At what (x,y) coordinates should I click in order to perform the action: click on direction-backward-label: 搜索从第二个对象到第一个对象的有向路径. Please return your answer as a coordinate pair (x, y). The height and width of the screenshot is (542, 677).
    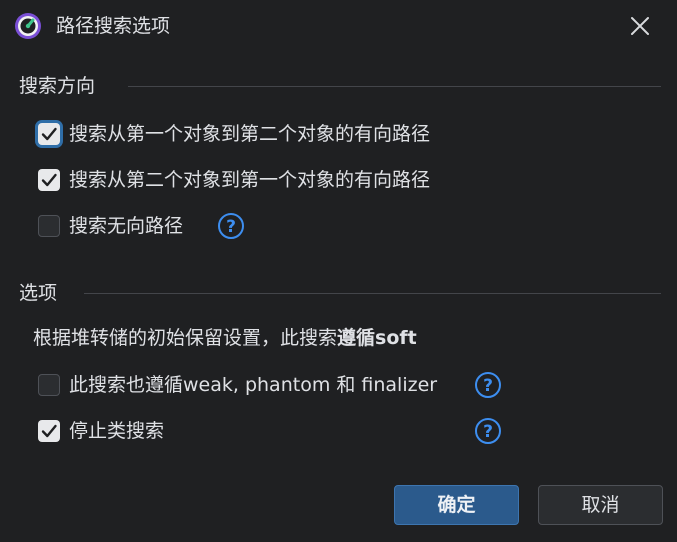
    Looking at the image, I should click on (250, 180).